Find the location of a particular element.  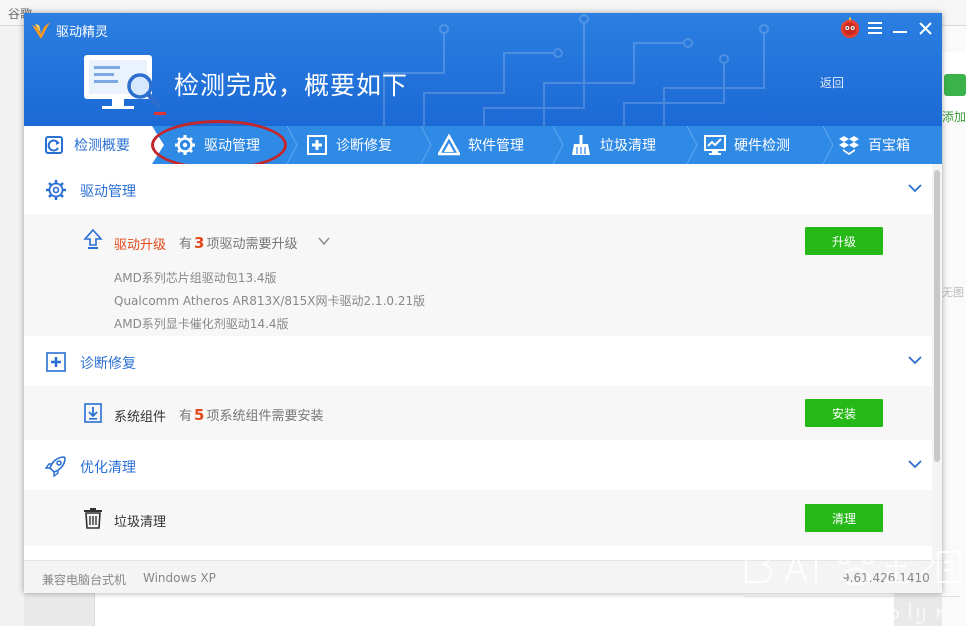

tab-hardware-detection: 硬件检测 is located at coordinates (768, 145).